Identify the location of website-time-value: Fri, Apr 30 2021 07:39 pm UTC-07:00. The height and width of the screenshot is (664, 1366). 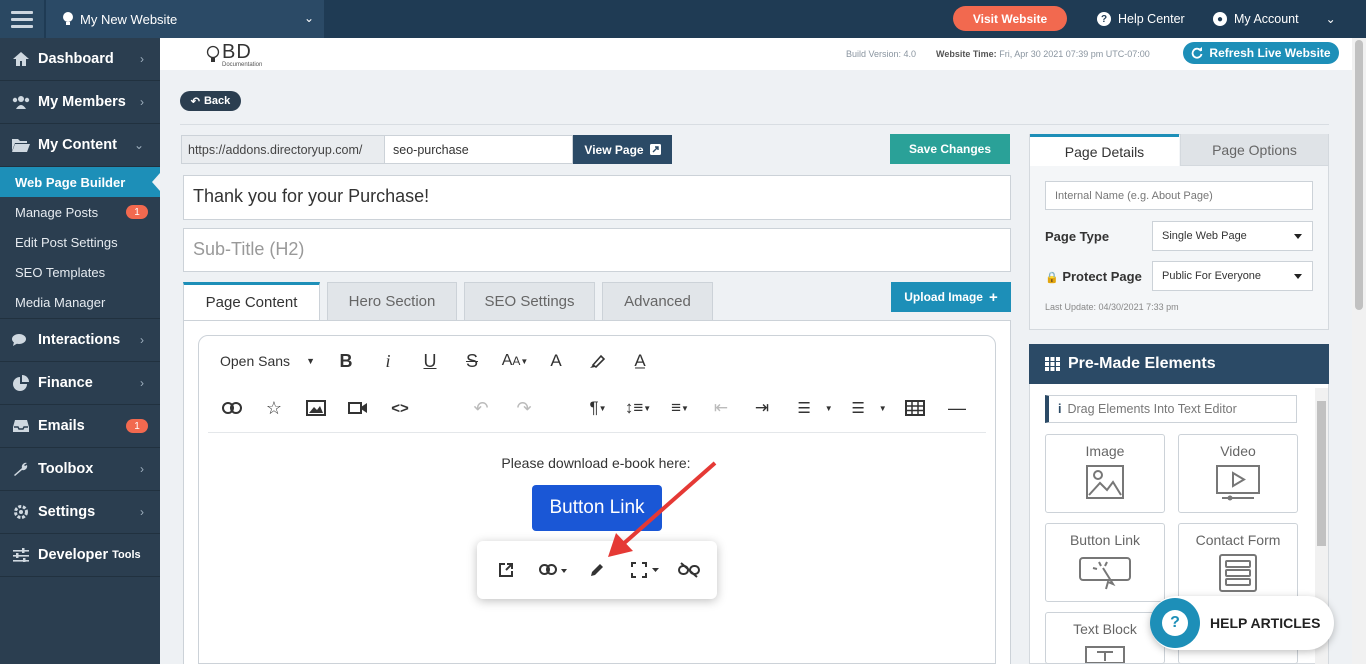
(1074, 54).